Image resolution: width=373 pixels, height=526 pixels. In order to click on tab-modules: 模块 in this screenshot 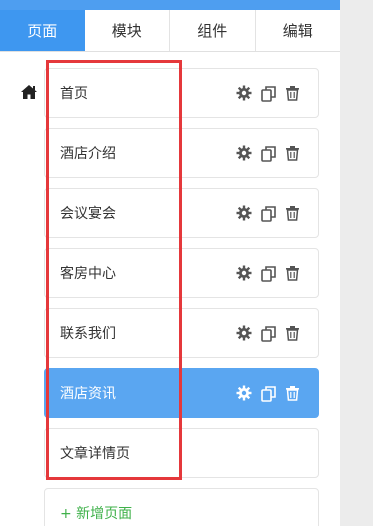, I will do `click(127, 30)`.